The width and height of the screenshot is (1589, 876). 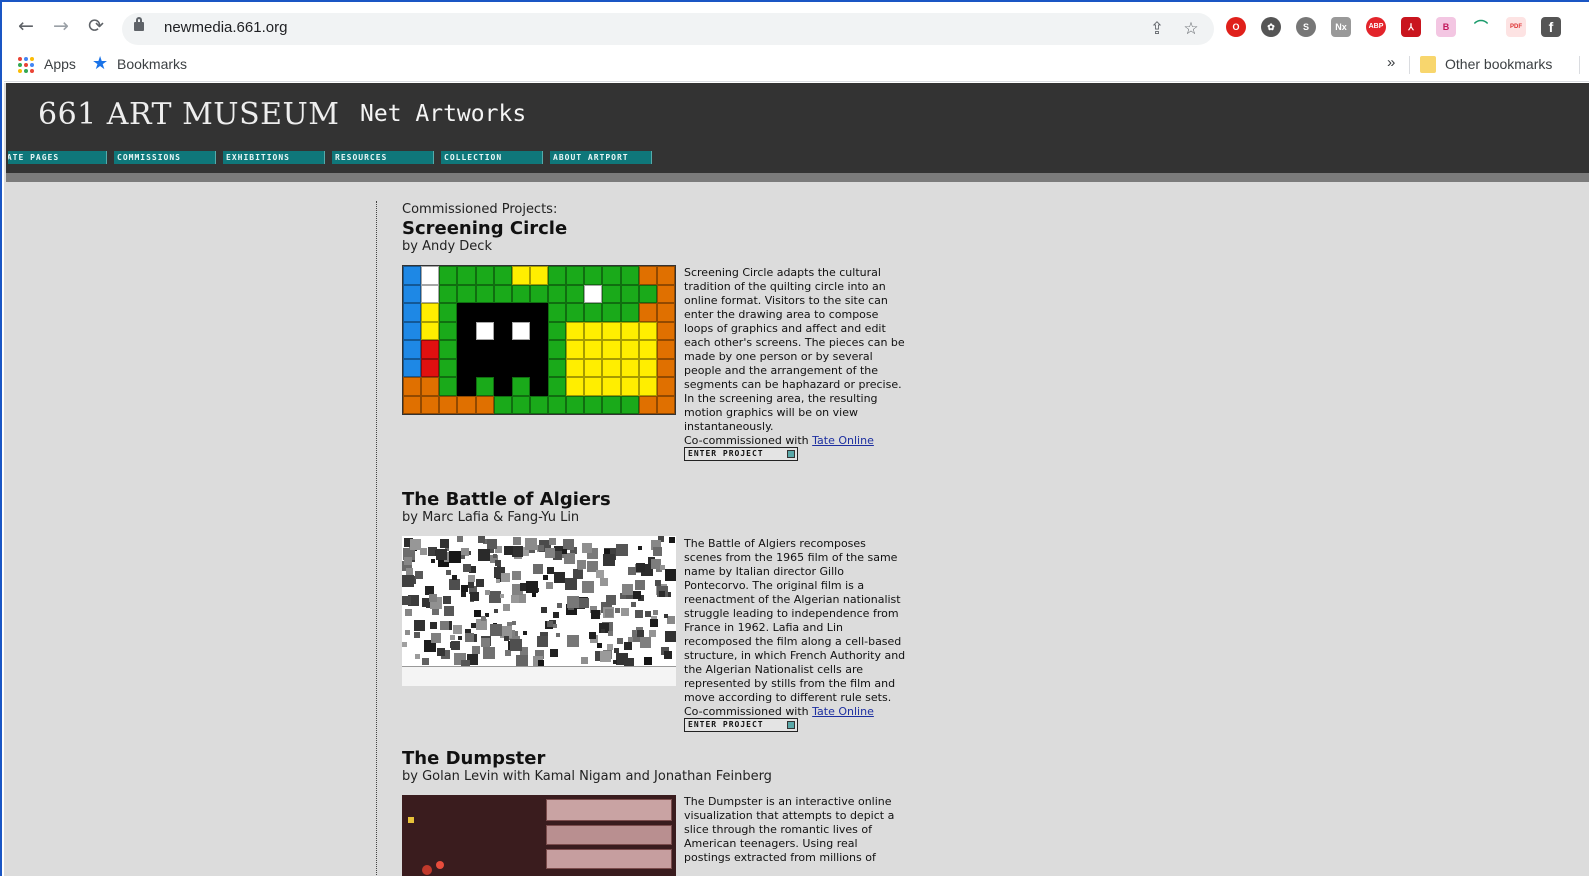 I want to click on nx-icon: Nx, so click(x=1341, y=27).